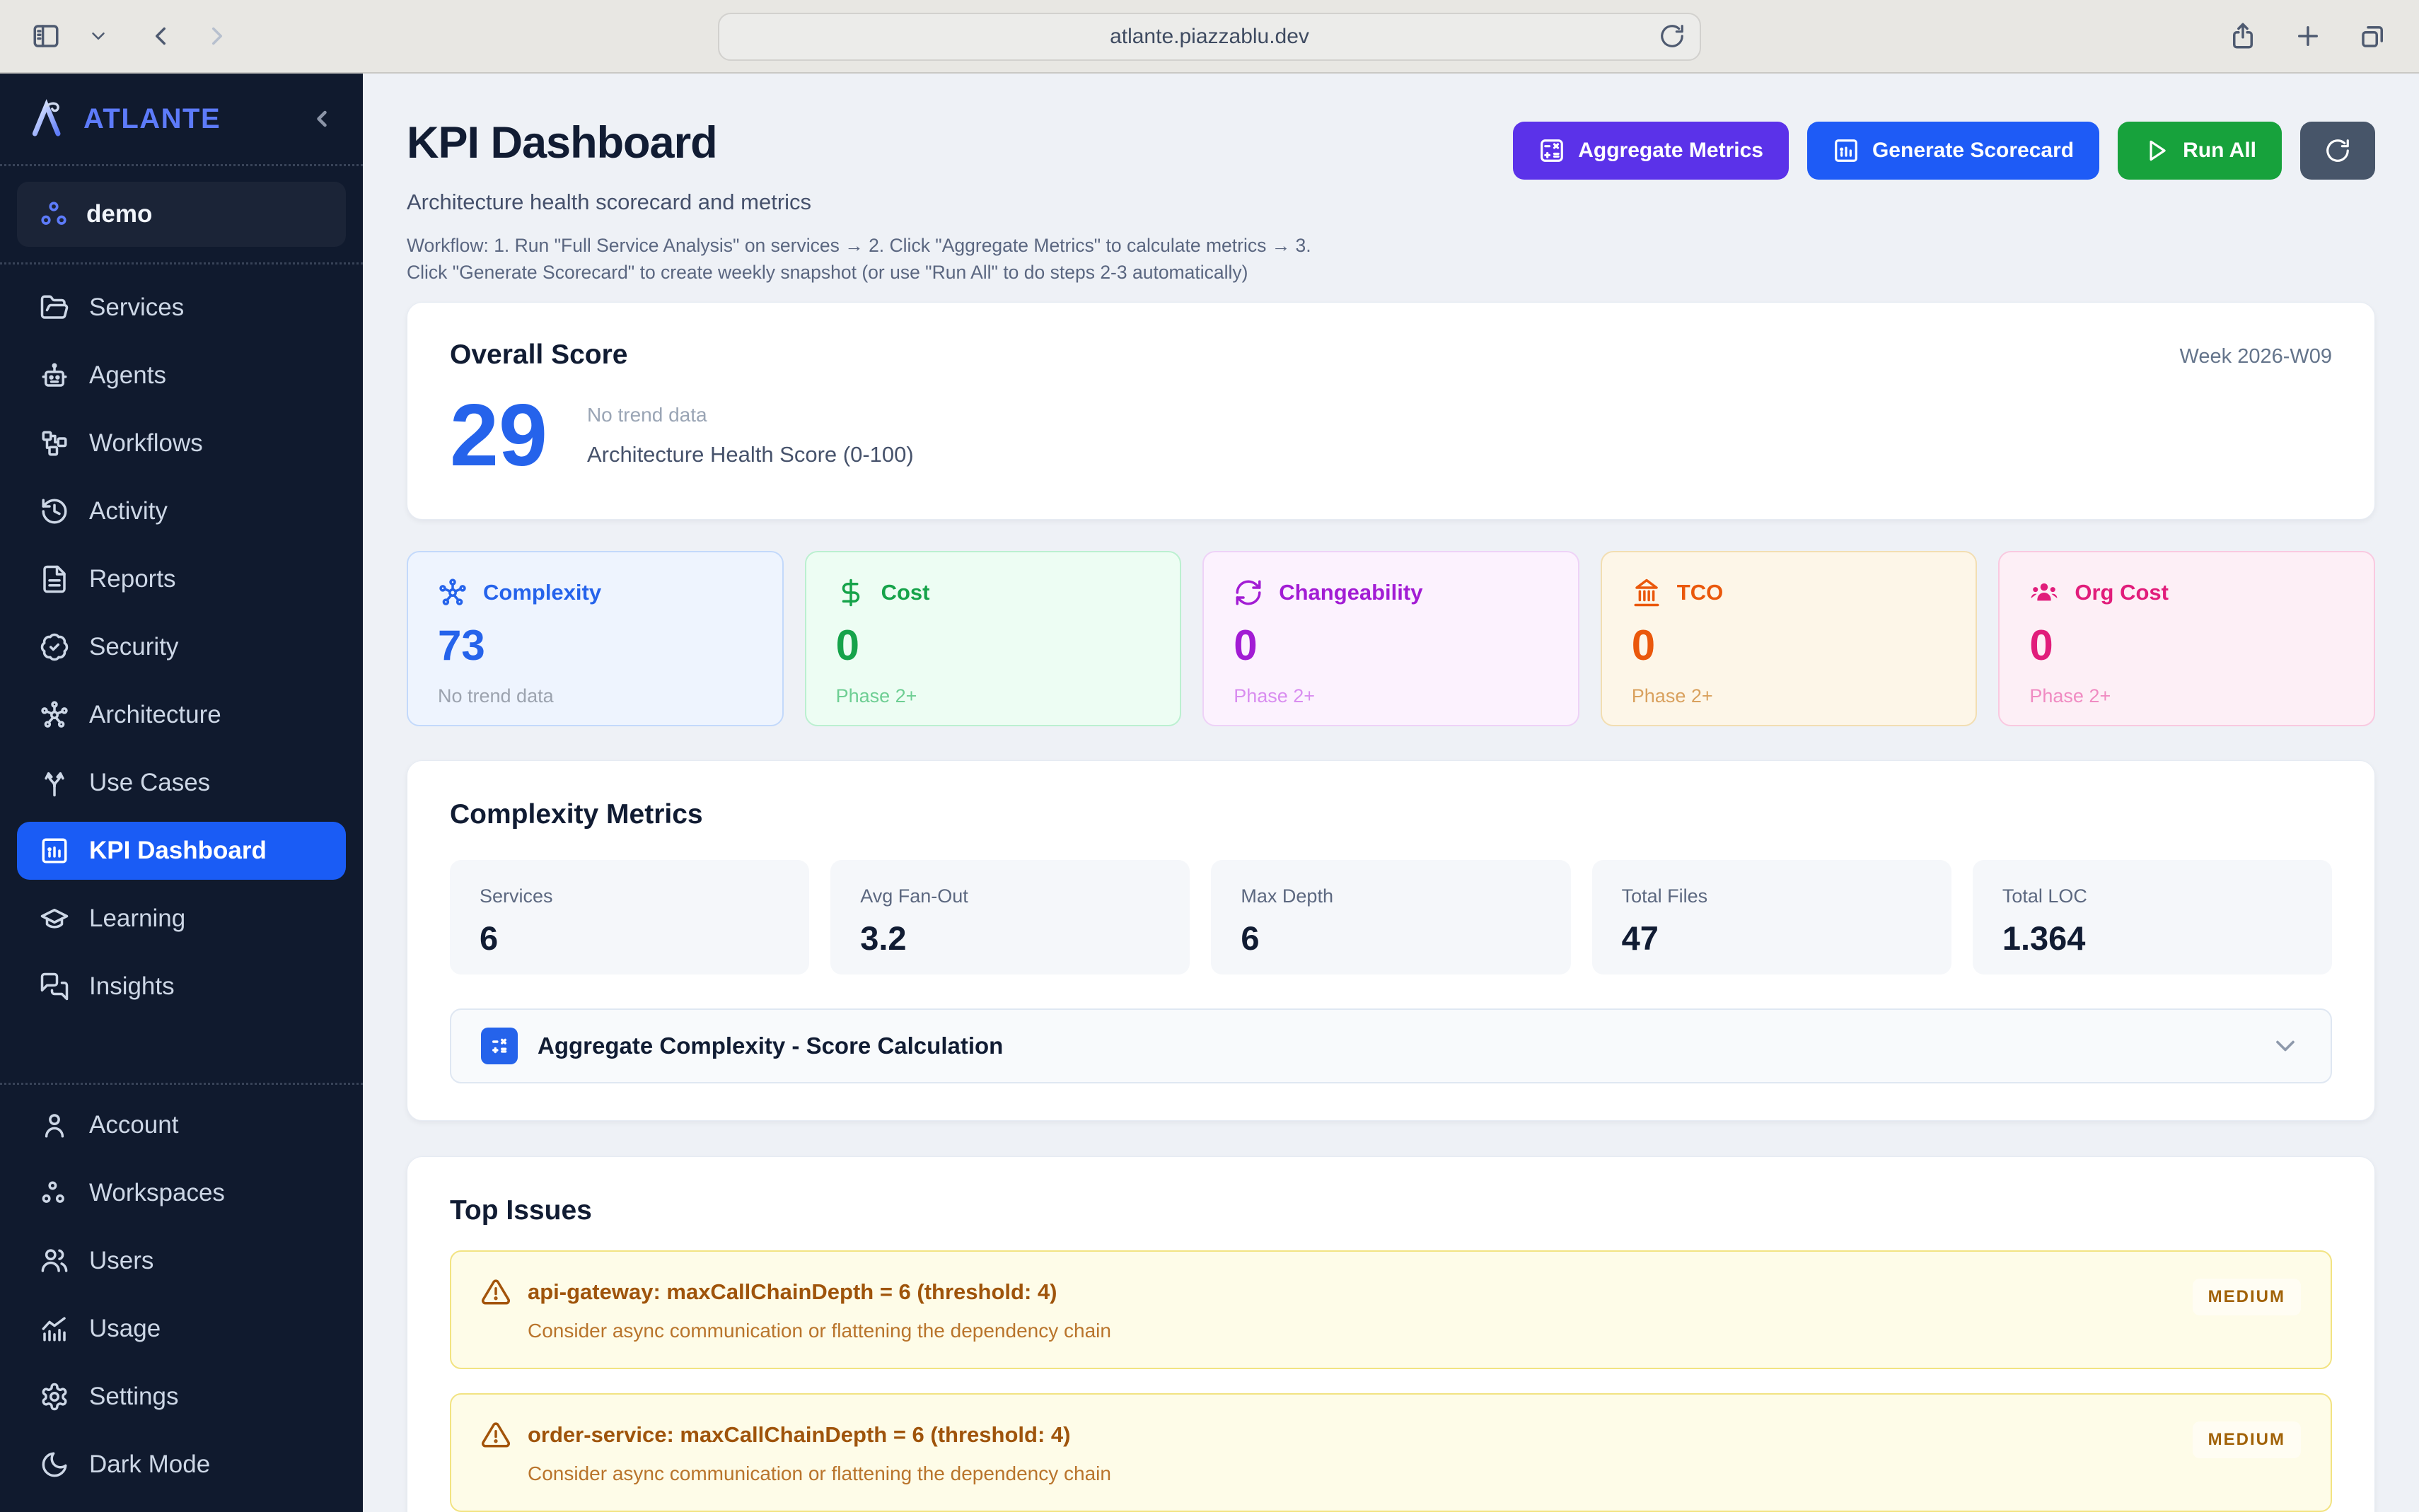 The image size is (2419, 1512). What do you see at coordinates (496, 695) in the screenshot?
I see `kpi-footnote: No trend data` at bounding box center [496, 695].